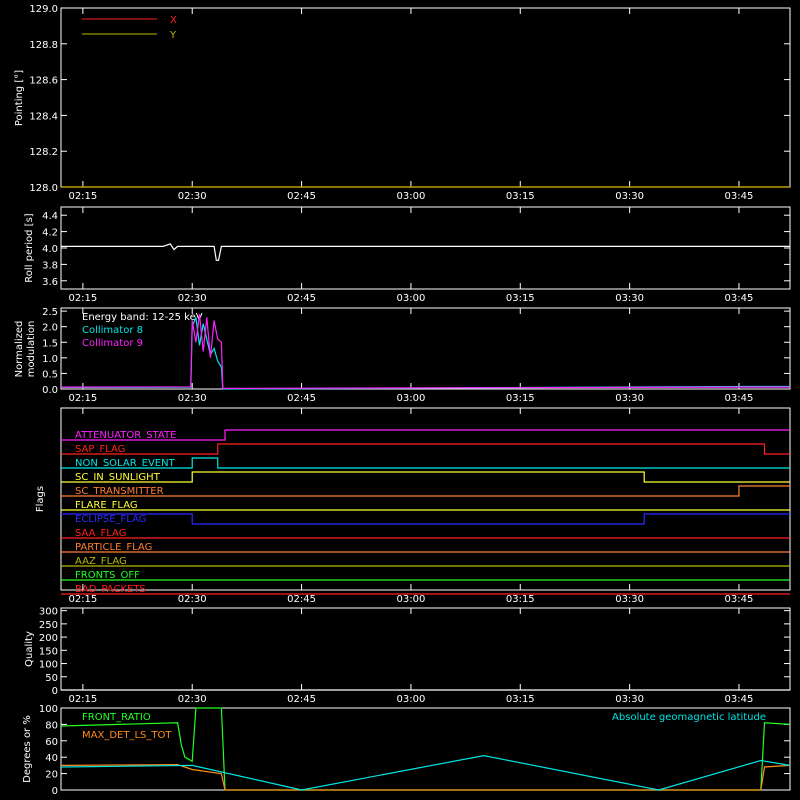  What do you see at coordinates (50, 328) in the screenshot?
I see `y-tick-label: 2.0` at bounding box center [50, 328].